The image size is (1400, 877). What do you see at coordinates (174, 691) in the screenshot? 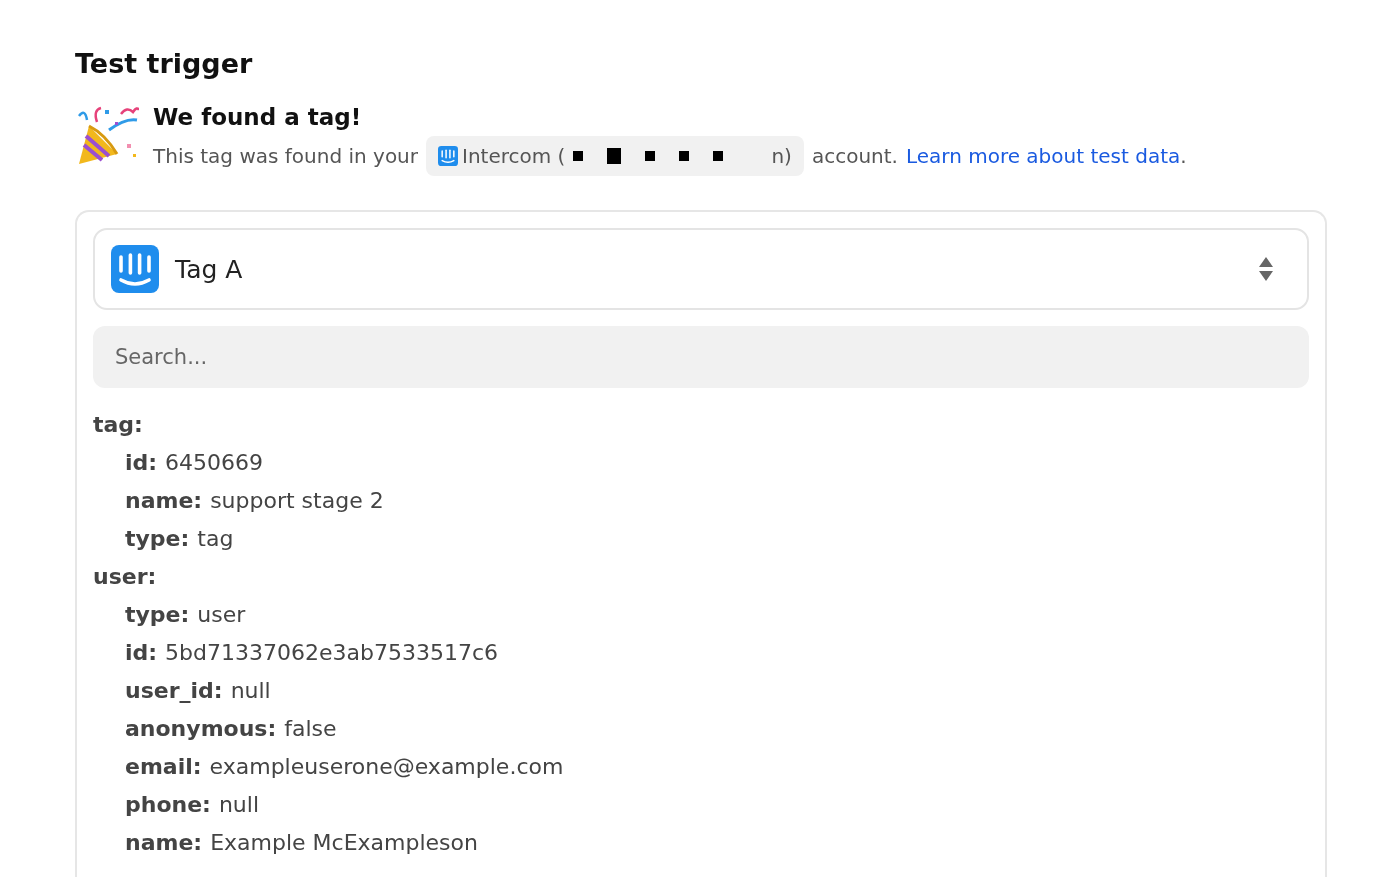
I see `field-key: user_id:` at bounding box center [174, 691].